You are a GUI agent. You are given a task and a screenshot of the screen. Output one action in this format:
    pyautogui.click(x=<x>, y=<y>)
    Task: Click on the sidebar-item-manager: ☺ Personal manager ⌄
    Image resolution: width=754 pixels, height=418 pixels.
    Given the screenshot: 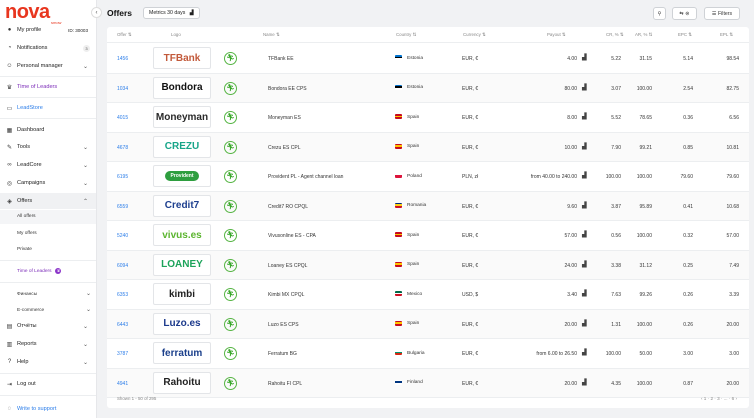 What is the action you would take?
    pyautogui.click(x=48, y=66)
    